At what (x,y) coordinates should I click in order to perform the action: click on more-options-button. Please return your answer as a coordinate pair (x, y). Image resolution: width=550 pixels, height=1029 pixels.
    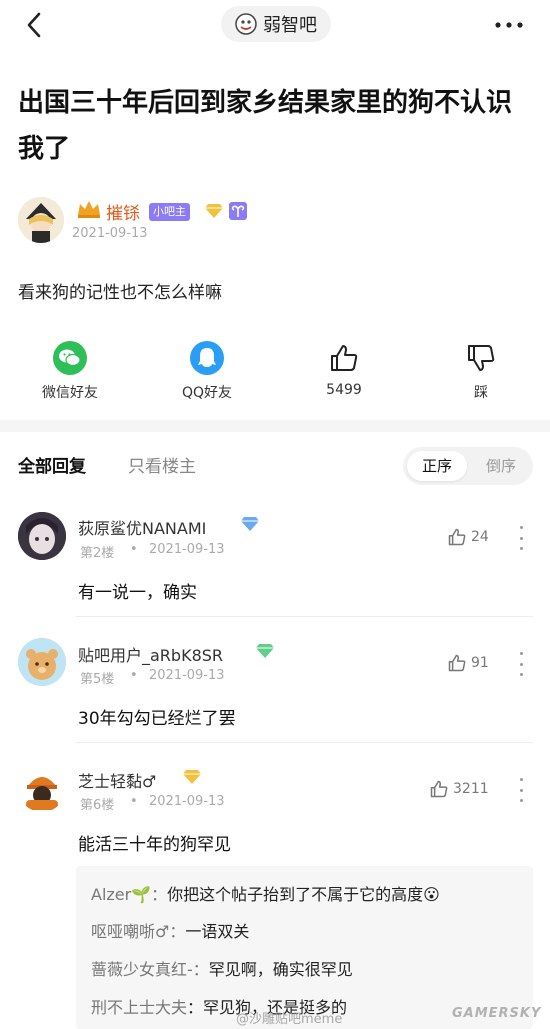
    Looking at the image, I should click on (509, 25).